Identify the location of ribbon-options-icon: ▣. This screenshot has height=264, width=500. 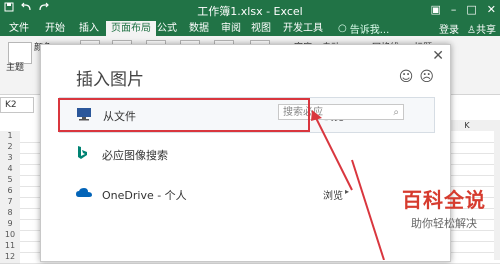
(435, 9).